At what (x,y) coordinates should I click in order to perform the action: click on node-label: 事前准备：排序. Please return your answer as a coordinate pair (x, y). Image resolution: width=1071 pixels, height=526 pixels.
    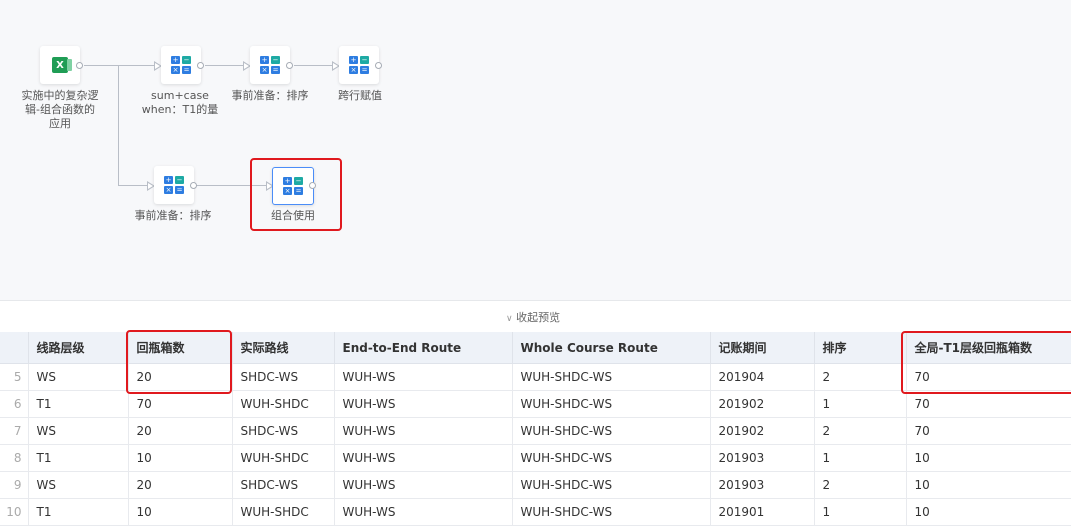
    Looking at the image, I should click on (173, 215).